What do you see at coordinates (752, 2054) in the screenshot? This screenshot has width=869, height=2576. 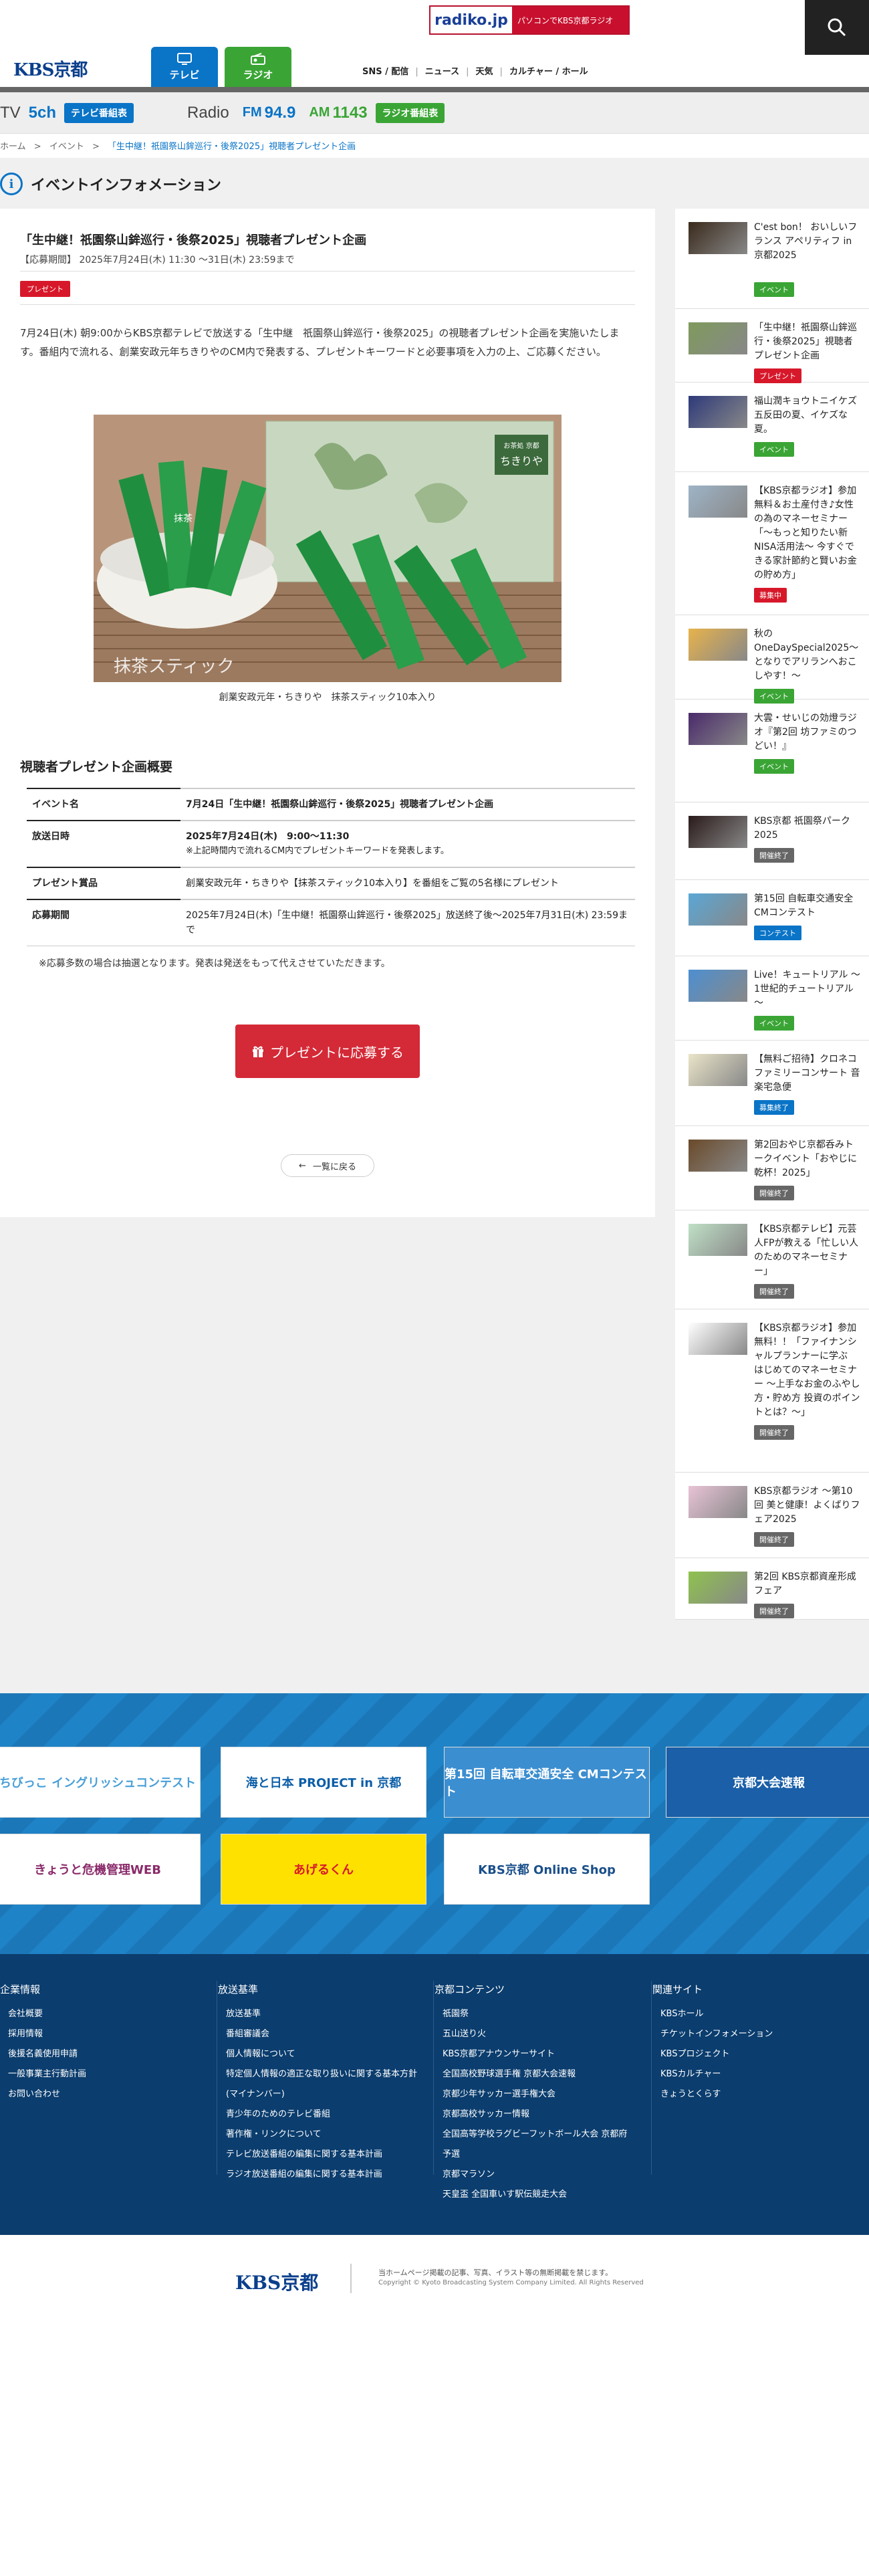 I see `footer-link: KBSプロジェクト` at bounding box center [752, 2054].